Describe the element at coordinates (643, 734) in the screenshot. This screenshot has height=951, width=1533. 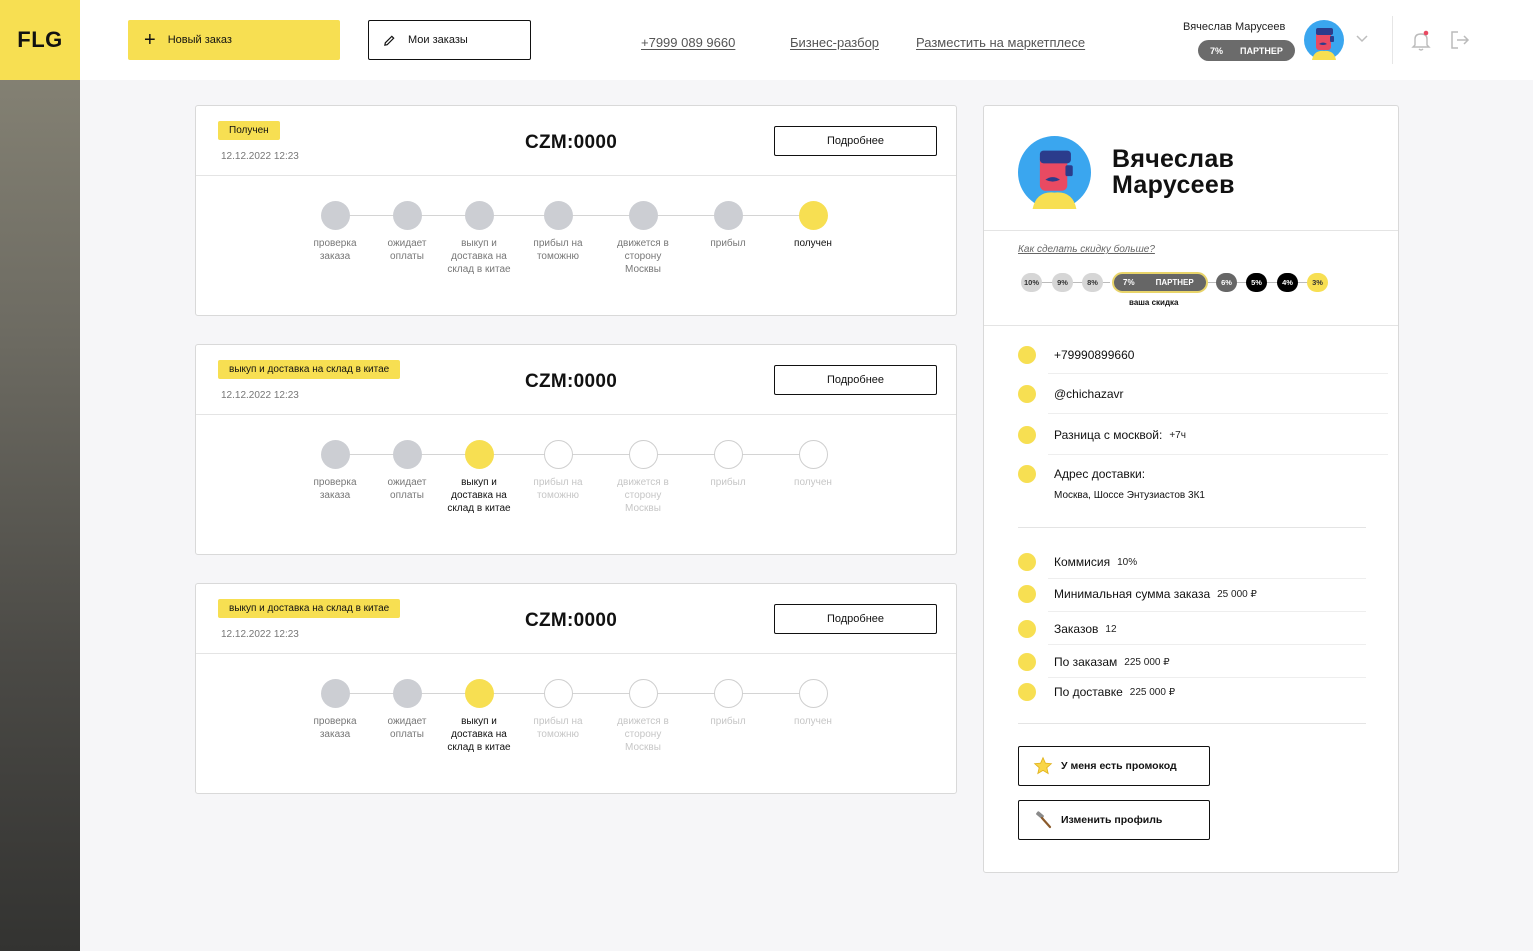
I see `step-label: движется в сторону Москвы` at that location.